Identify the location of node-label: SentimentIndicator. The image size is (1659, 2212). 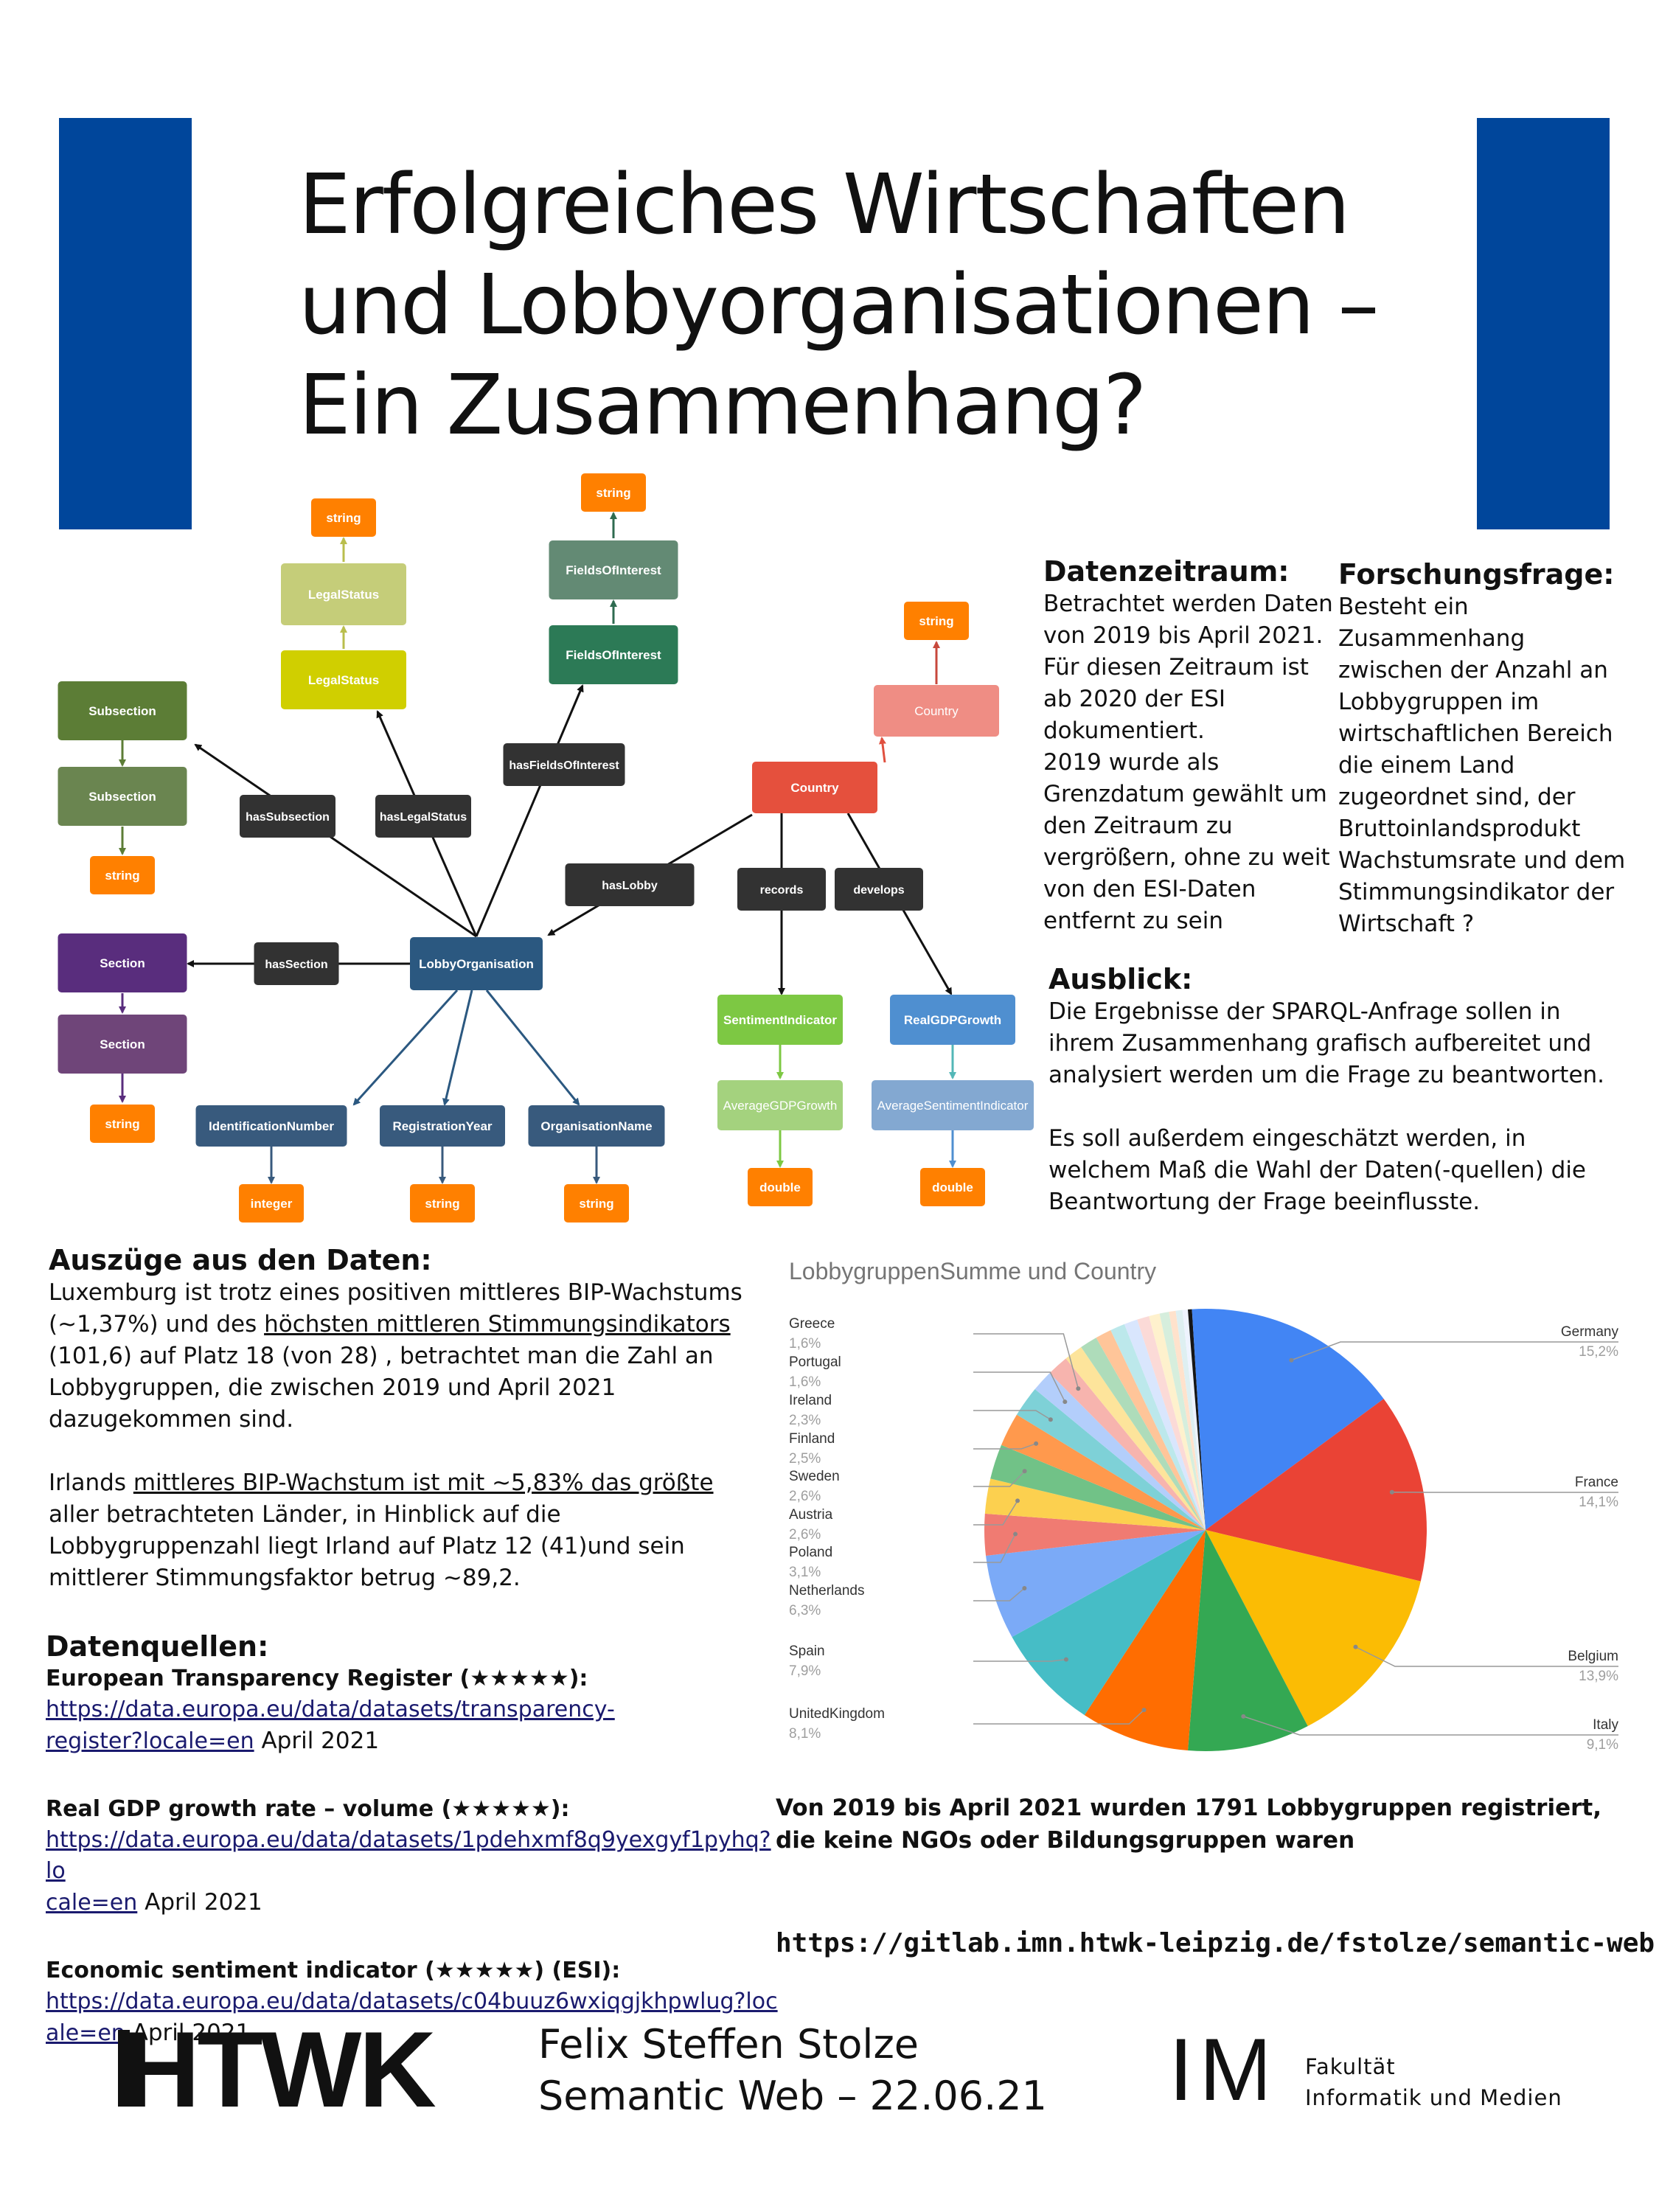
(780, 1020).